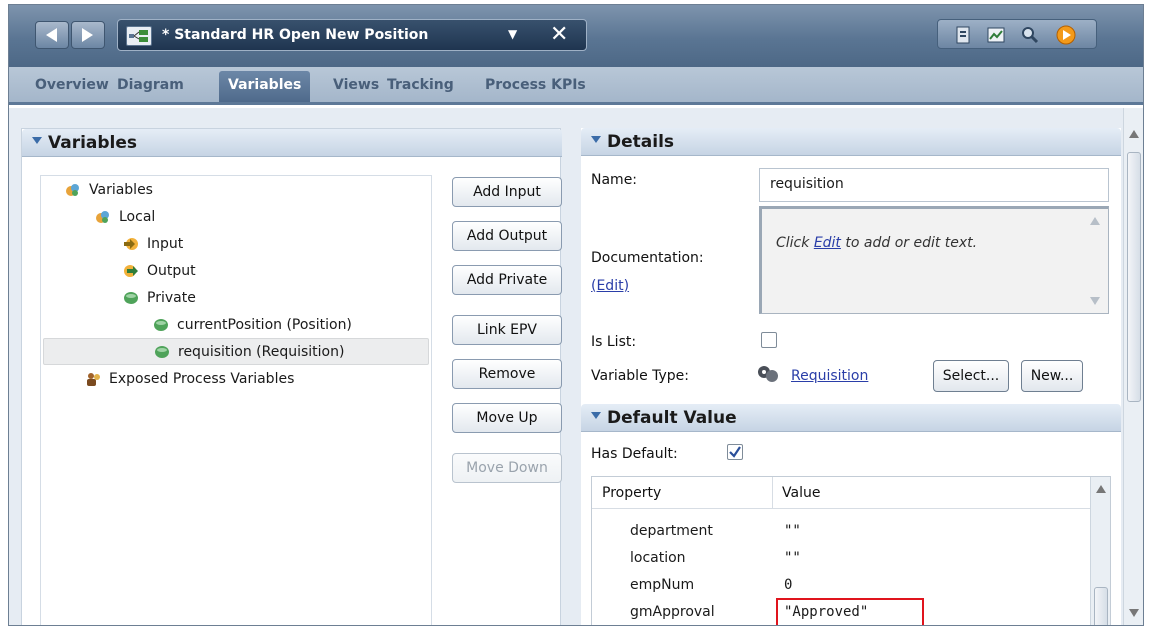  Describe the element at coordinates (1017, 34) in the screenshot. I see `editor-toolbar` at that location.